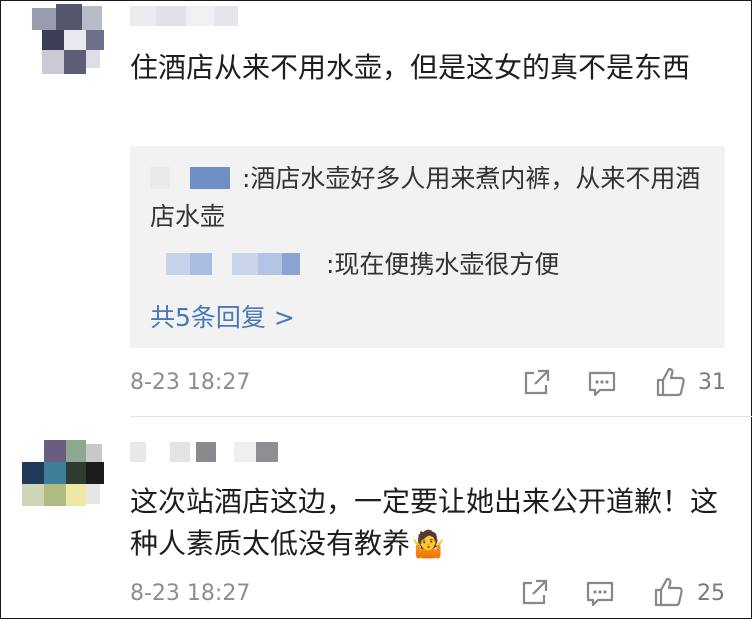 The height and width of the screenshot is (619, 752). I want to click on like-count: 25, so click(711, 593).